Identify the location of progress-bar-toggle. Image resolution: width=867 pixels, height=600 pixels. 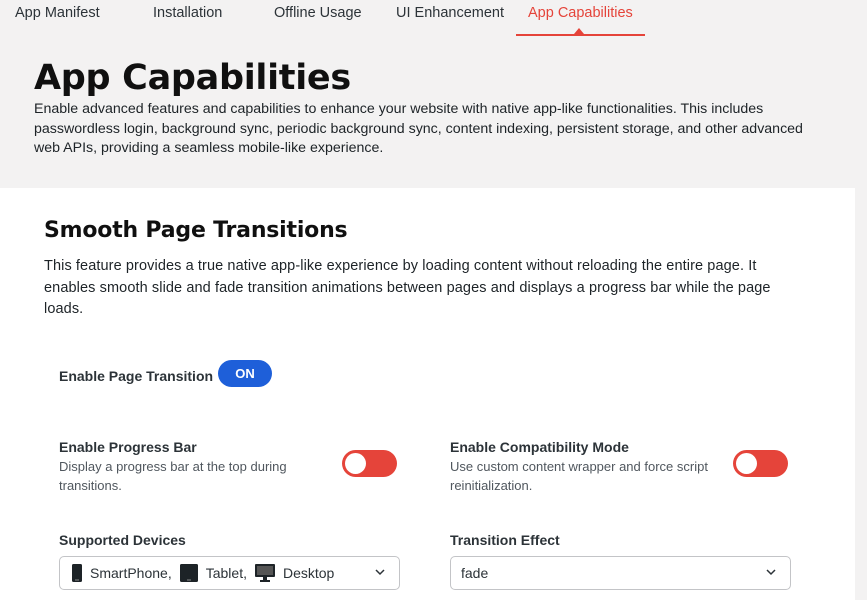
(369, 463).